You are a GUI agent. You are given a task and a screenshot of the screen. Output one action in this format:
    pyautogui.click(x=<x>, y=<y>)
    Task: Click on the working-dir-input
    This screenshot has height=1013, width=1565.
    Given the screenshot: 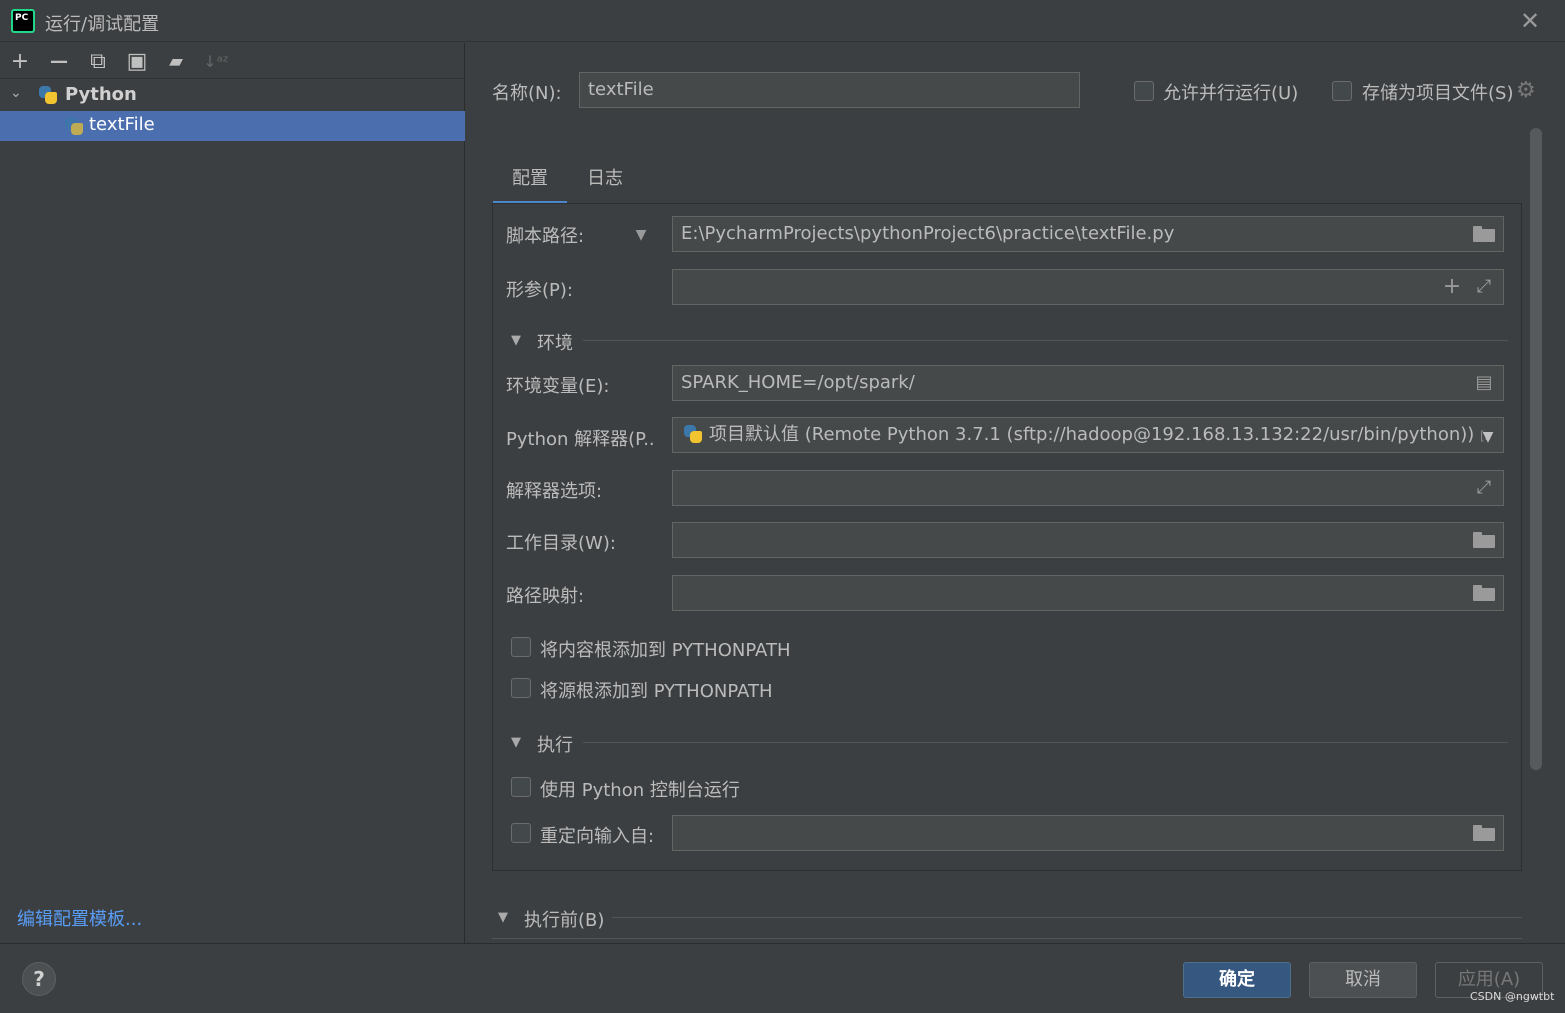 What is the action you would take?
    pyautogui.click(x=1088, y=540)
    